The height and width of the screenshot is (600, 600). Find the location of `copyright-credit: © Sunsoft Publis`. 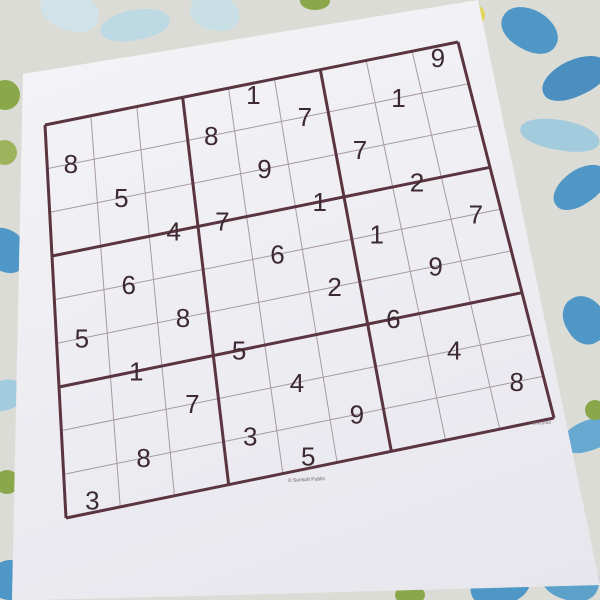

copyright-credit: © Sunsoft Publis is located at coordinates (307, 479).